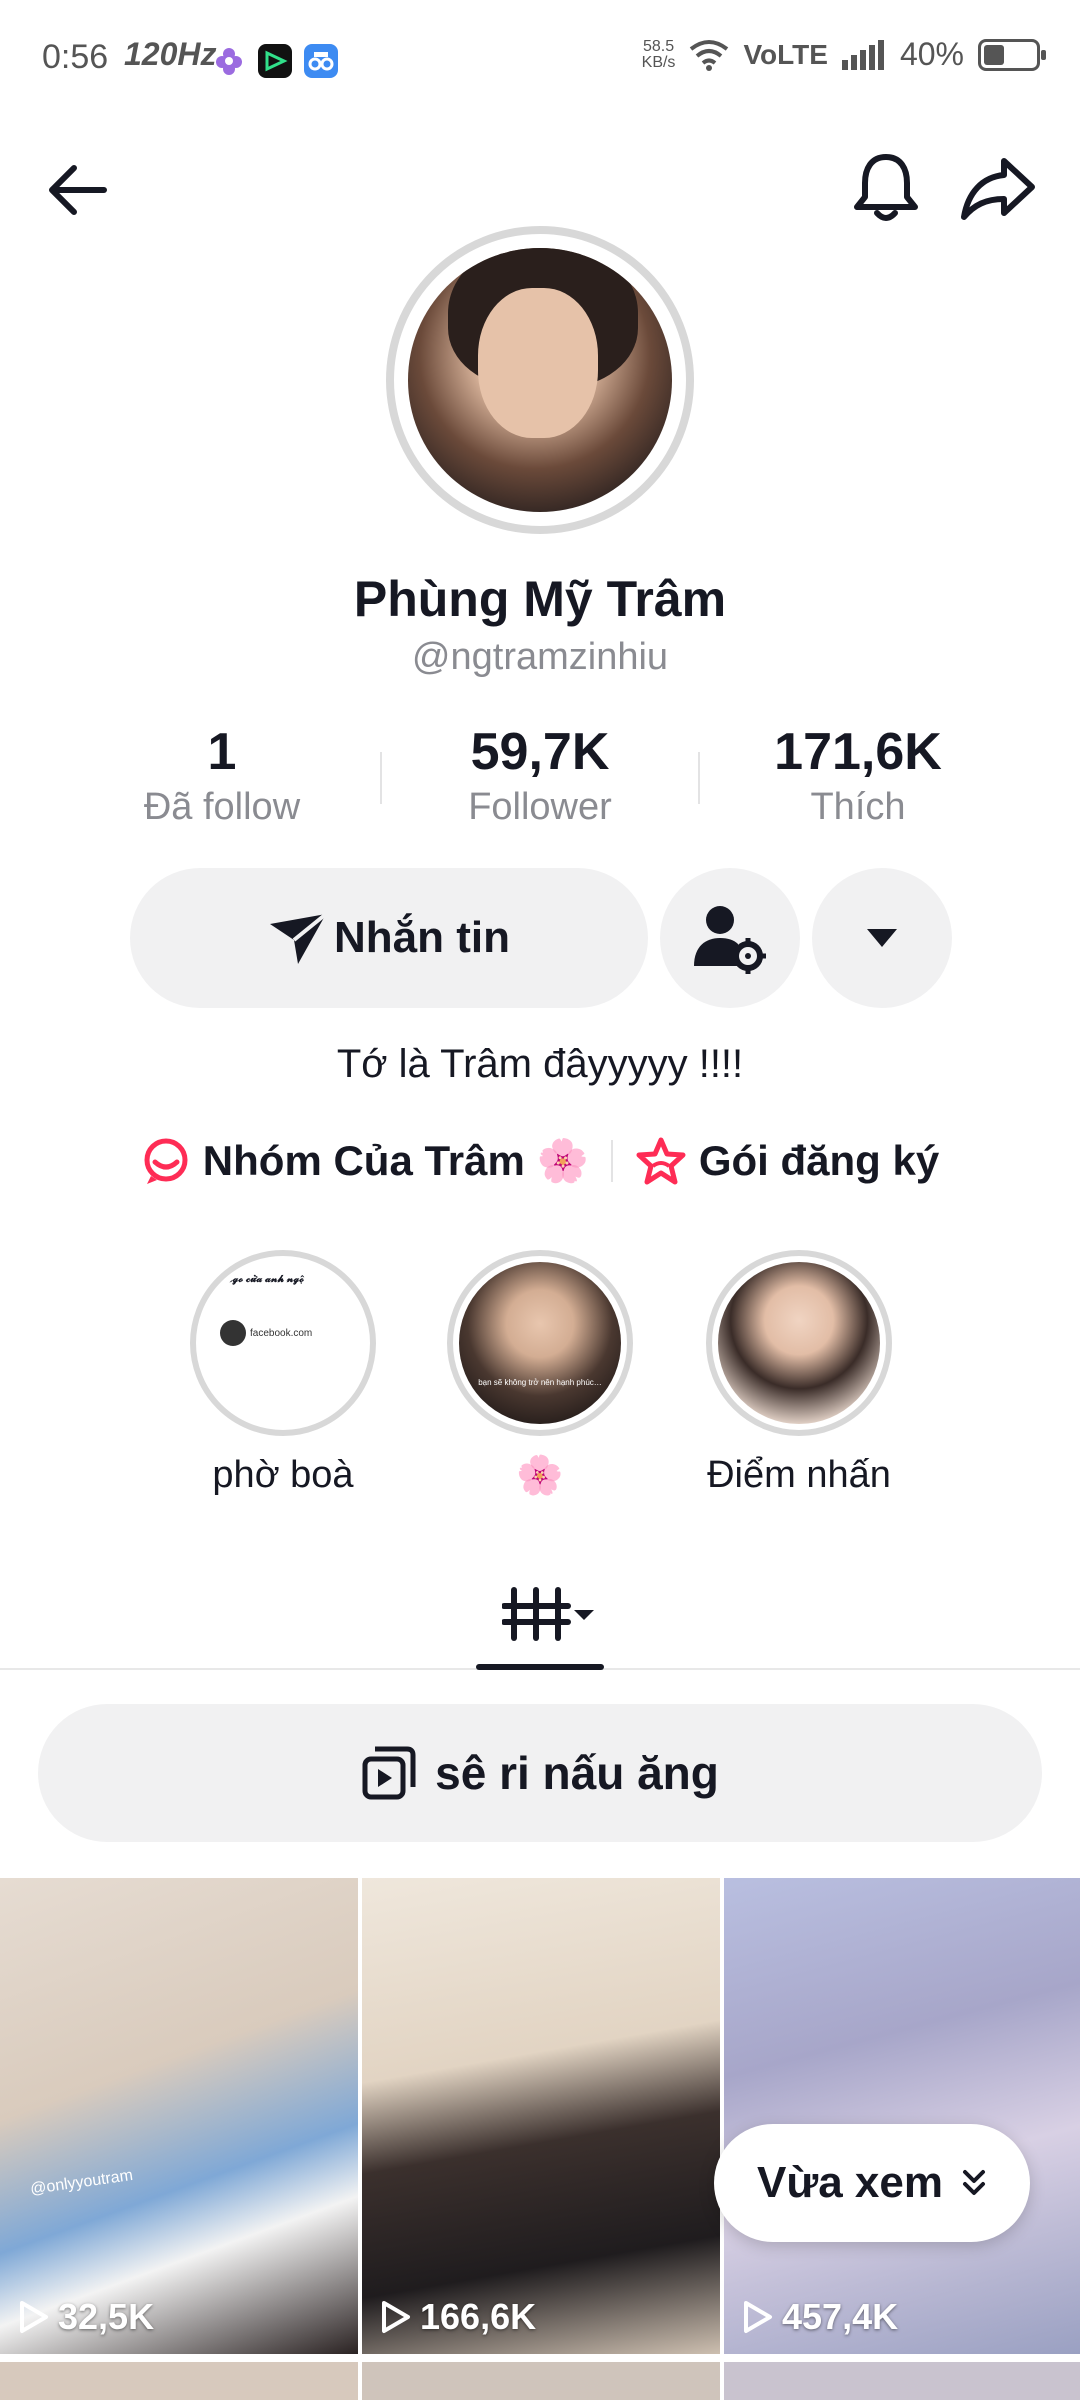 The height and width of the screenshot is (2400, 1080). Describe the element at coordinates (540, 1064) in the screenshot. I see `profile-bio: Tớ là Trâm đâyyyyy !!!!` at that location.